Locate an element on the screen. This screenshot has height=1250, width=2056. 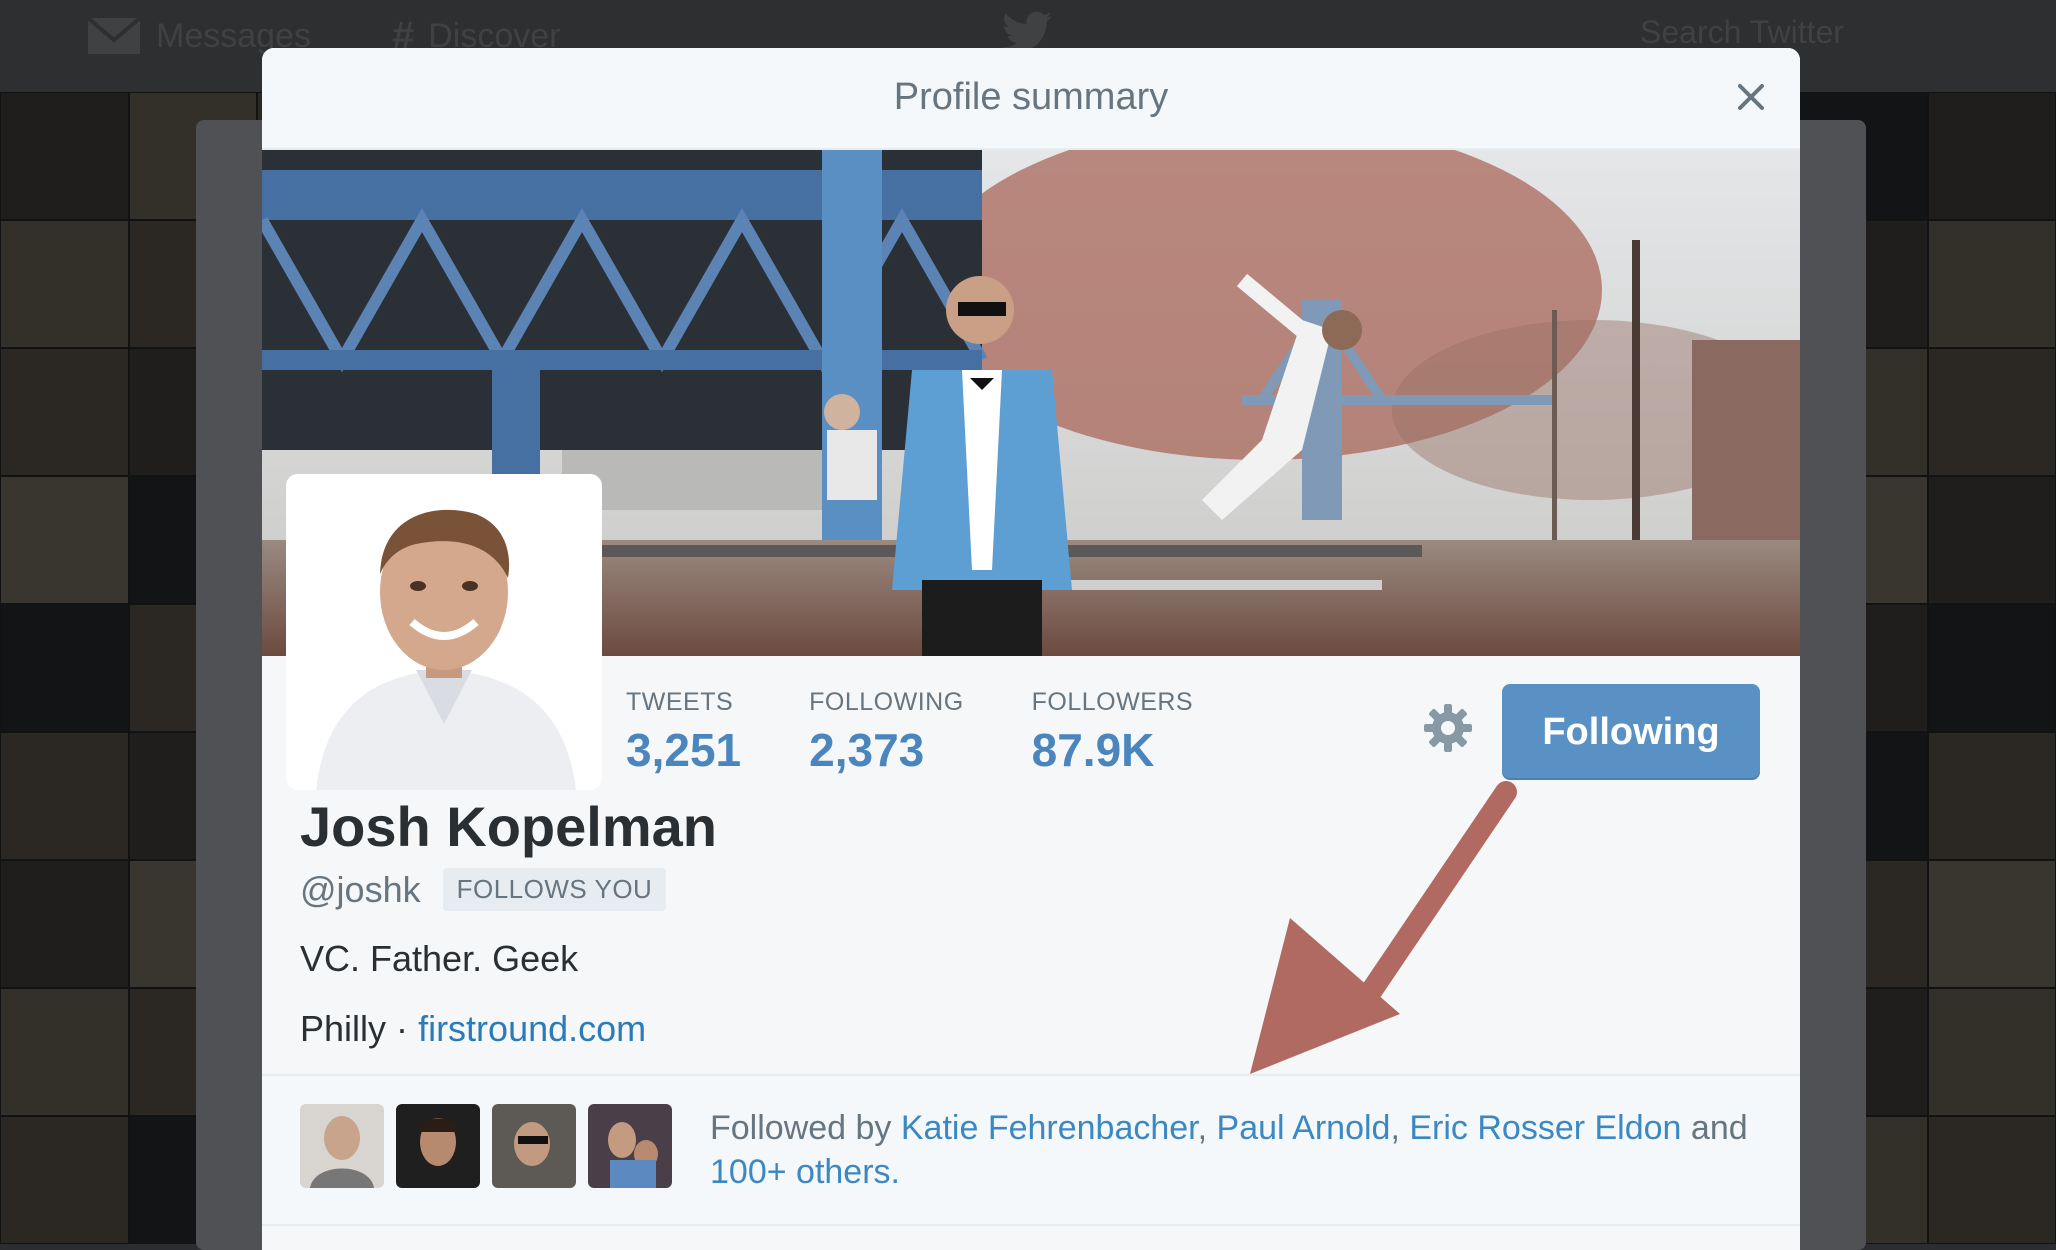
stat-value: 2,373 is located at coordinates (867, 750).